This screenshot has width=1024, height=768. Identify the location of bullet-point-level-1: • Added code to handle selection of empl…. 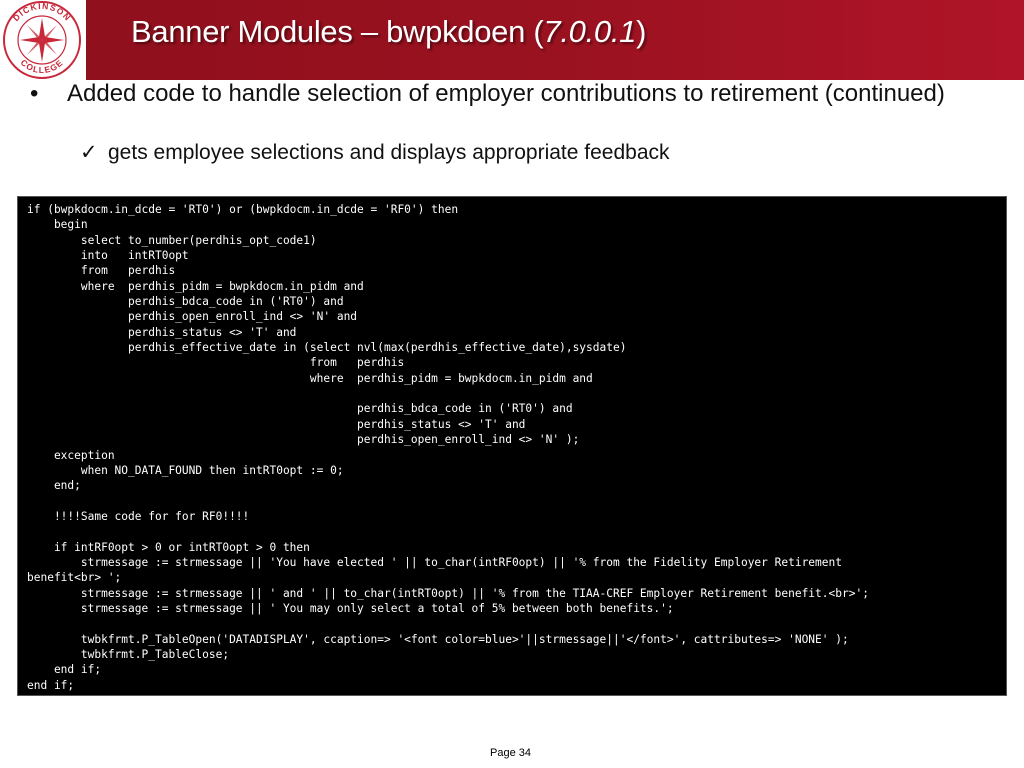
(510, 93).